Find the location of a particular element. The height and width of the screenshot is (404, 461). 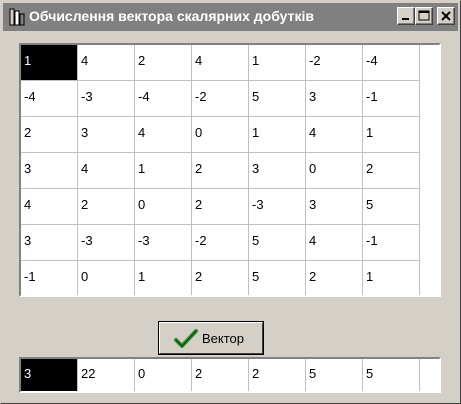

close-icon is located at coordinates (446, 16).